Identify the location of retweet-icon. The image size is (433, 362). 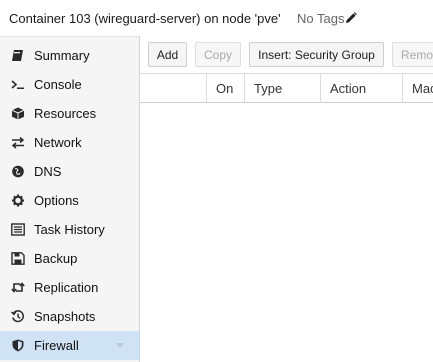
(18, 287).